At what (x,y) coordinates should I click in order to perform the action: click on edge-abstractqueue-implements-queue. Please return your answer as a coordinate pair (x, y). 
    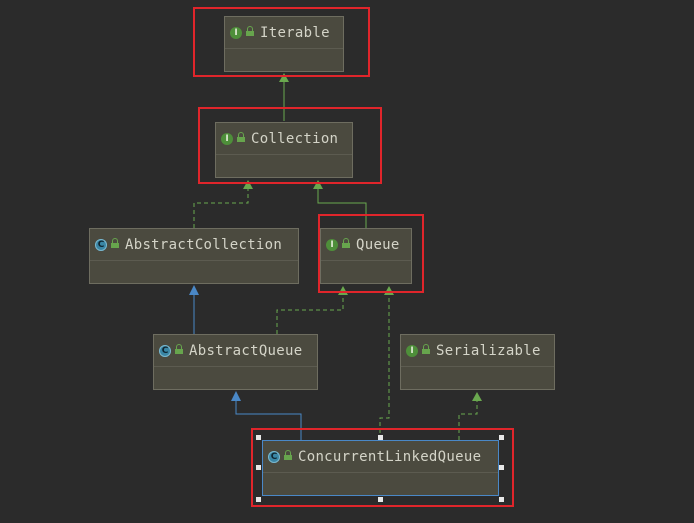
    Looking at the image, I should click on (312, 310).